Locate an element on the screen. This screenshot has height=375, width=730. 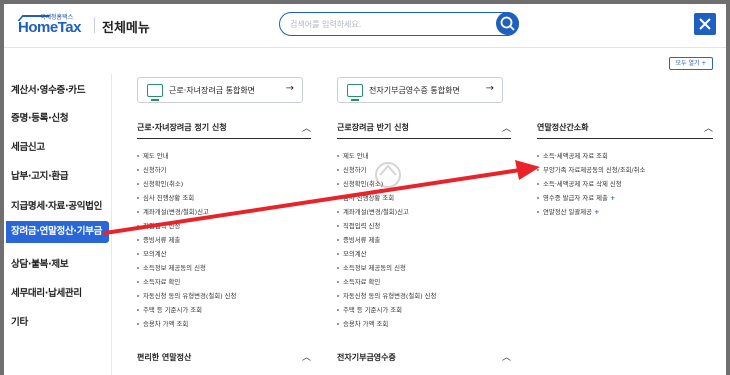
sidebar-item-tax-agent: 세무대리·납세관리 is located at coordinates (46, 292).